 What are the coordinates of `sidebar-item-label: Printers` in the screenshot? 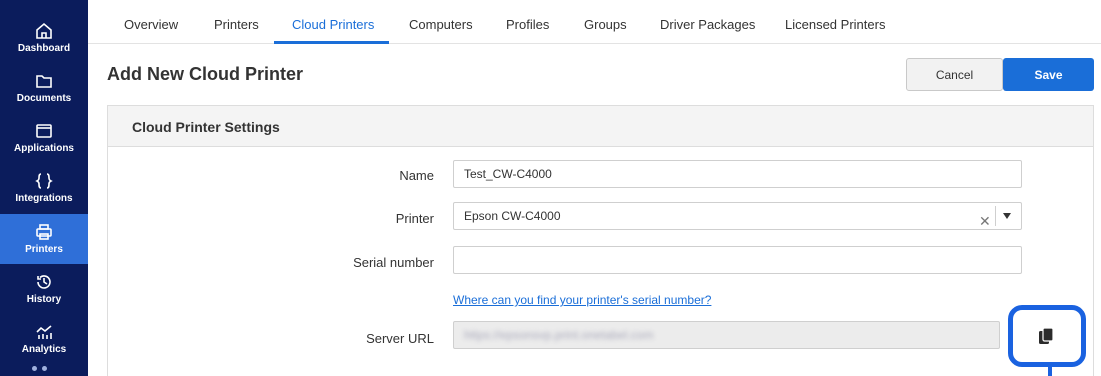 It's located at (44, 249).